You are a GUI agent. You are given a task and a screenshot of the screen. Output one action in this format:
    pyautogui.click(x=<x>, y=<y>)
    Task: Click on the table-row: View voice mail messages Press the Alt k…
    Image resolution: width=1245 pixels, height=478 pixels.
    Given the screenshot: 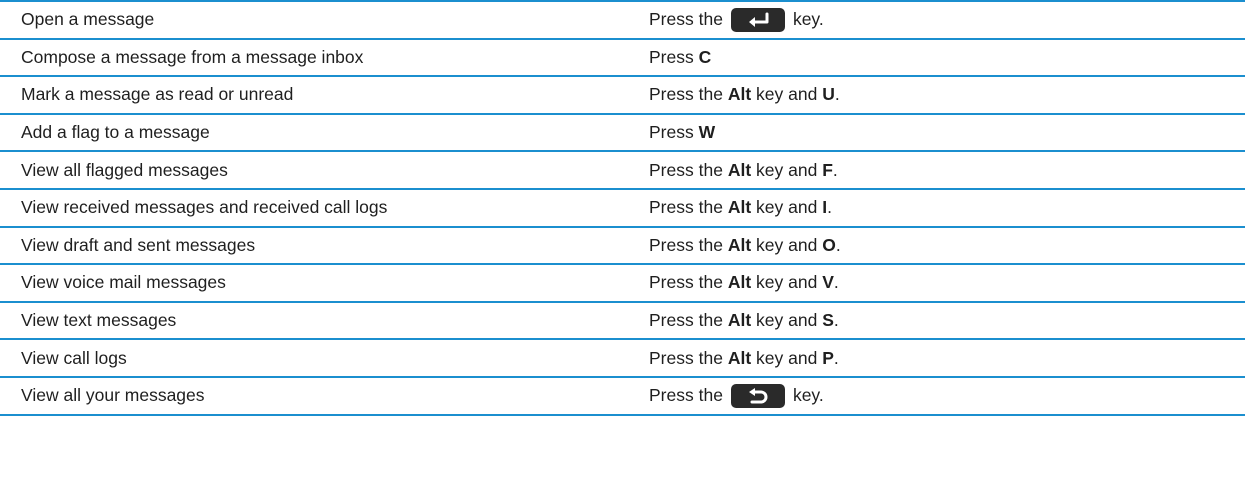 What is the action you would take?
    pyautogui.click(x=622, y=282)
    